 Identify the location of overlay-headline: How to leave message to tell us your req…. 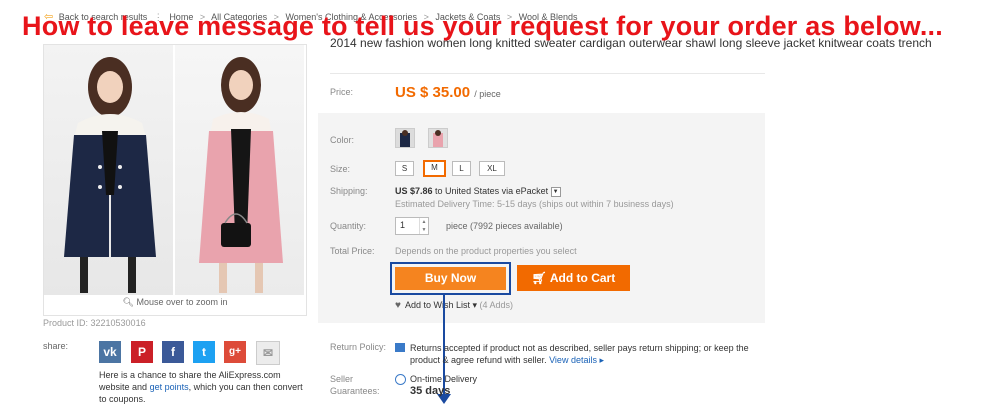
(482, 26).